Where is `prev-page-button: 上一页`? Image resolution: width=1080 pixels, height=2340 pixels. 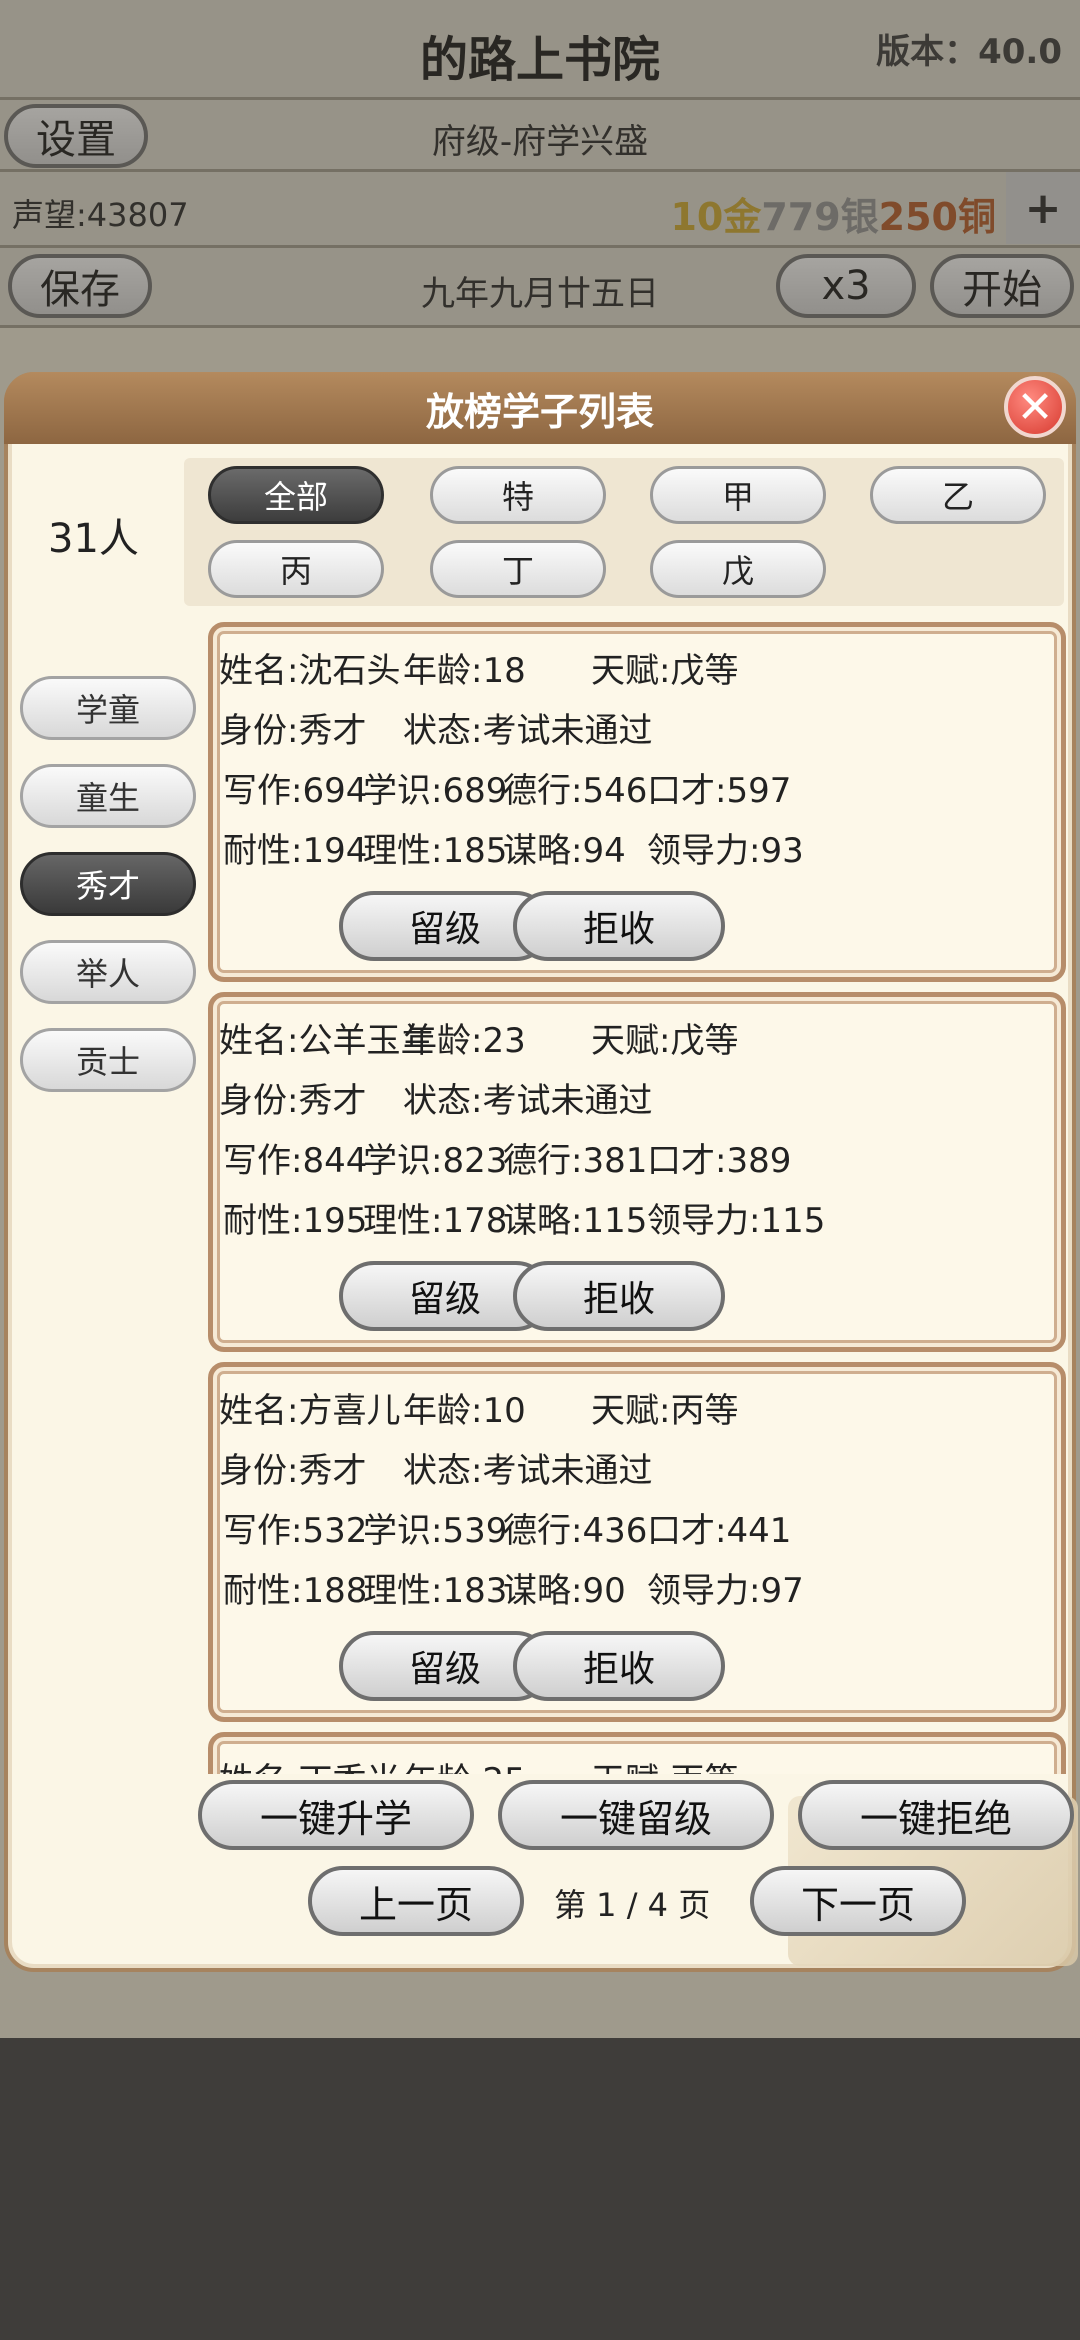
prev-page-button: 上一页 is located at coordinates (416, 1901).